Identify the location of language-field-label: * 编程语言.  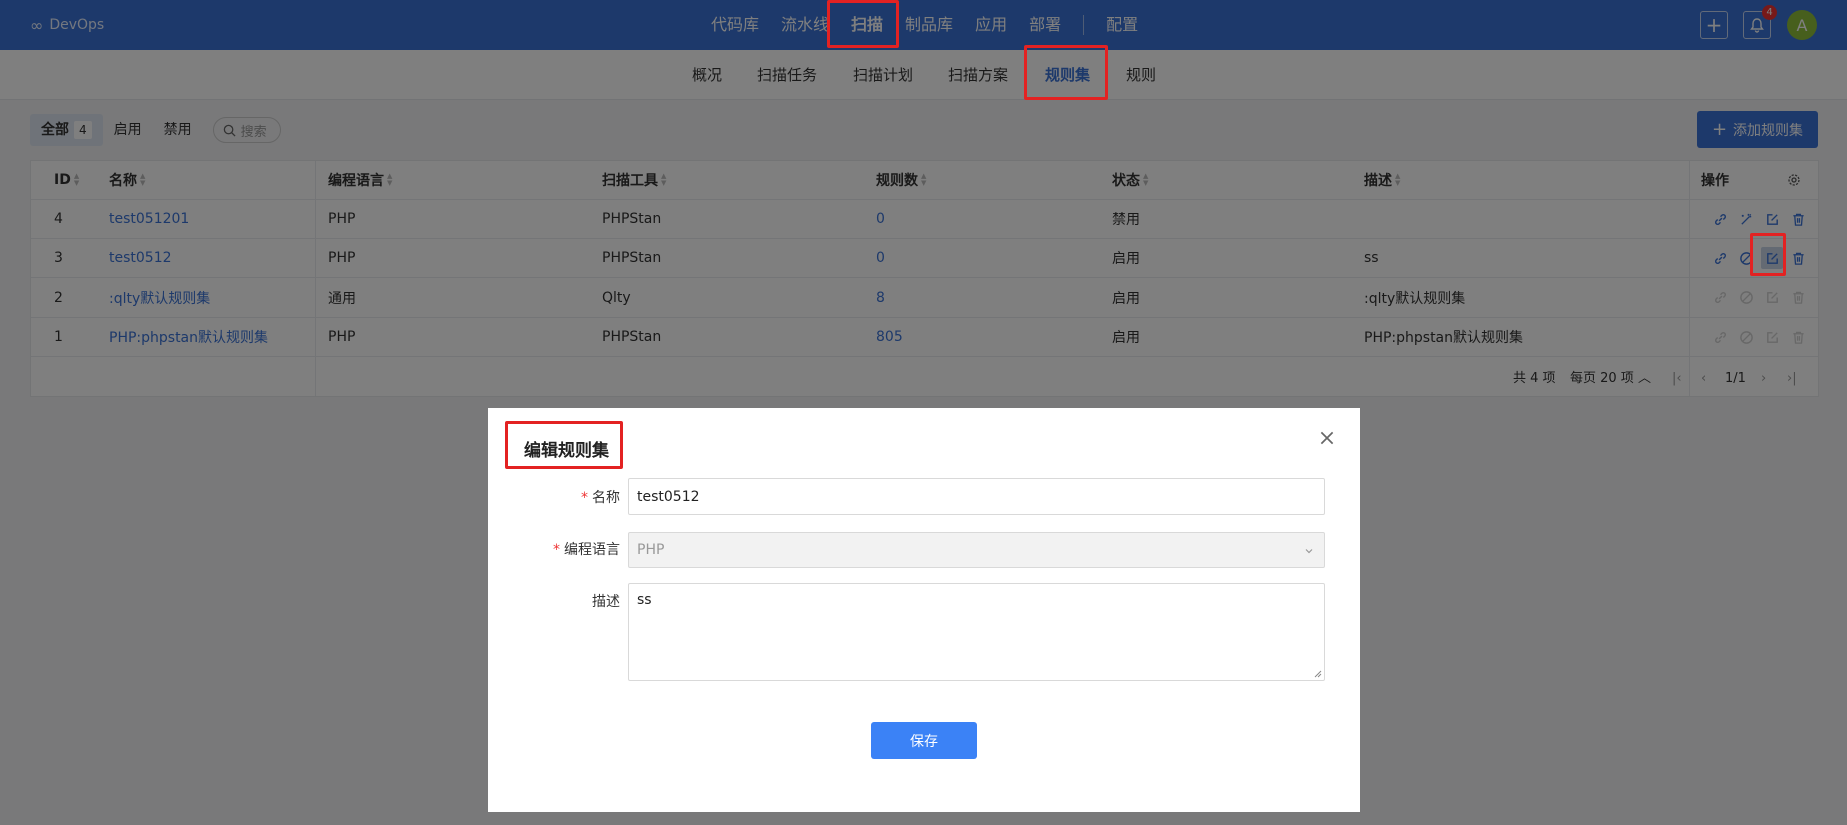
(586, 550).